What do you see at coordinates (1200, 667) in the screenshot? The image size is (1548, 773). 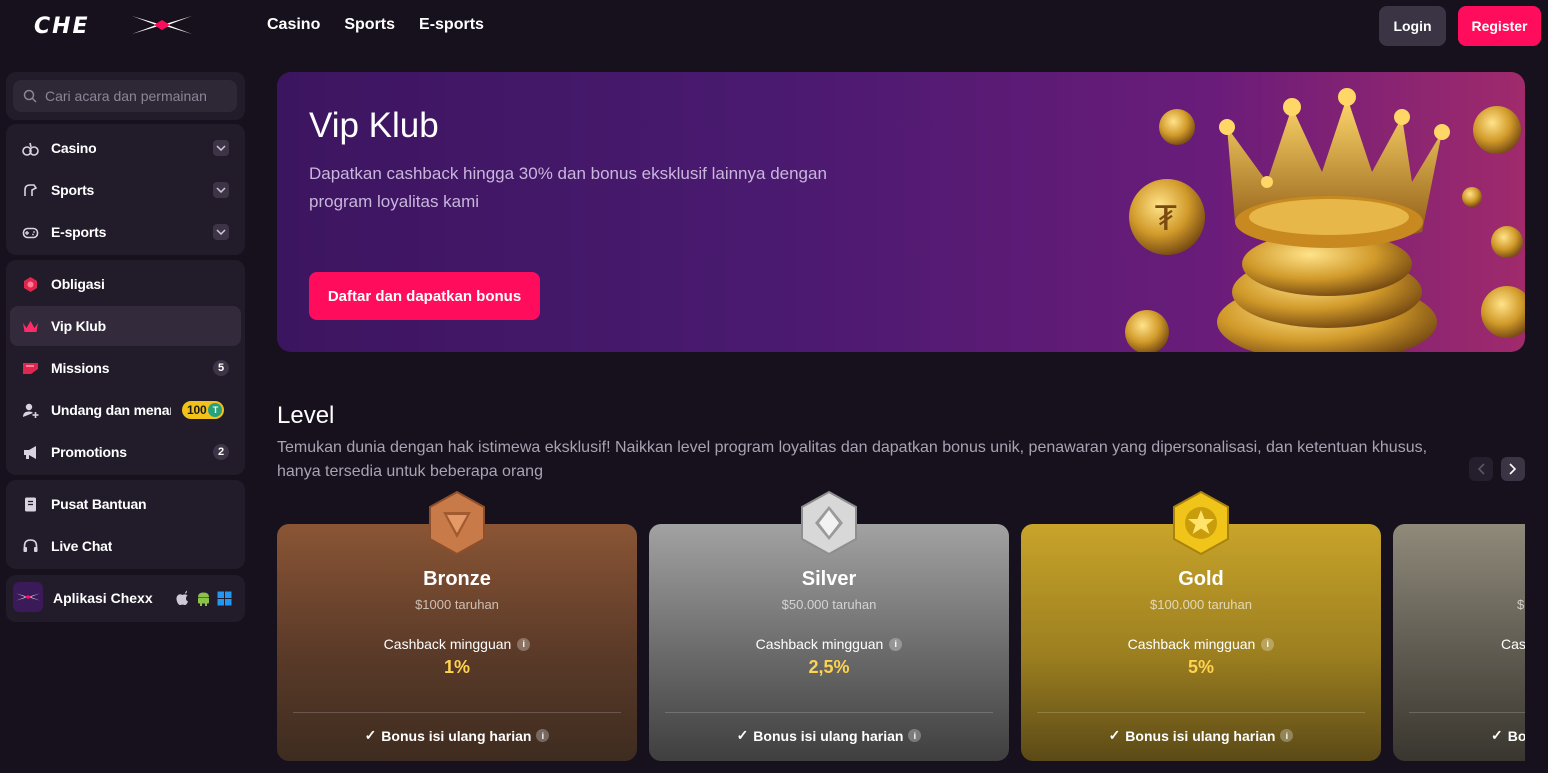 I see `cashback-value: 5%` at bounding box center [1200, 667].